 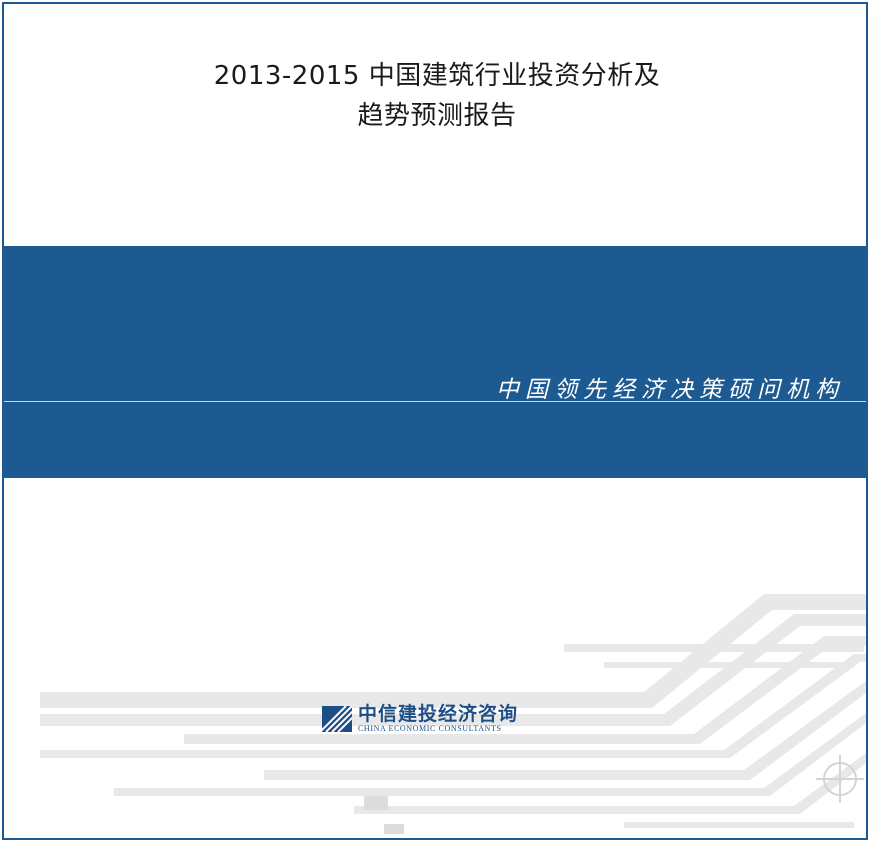 I want to click on logo-name-en: CHINA ECONOMIC CONSULTANTS, so click(x=430, y=728).